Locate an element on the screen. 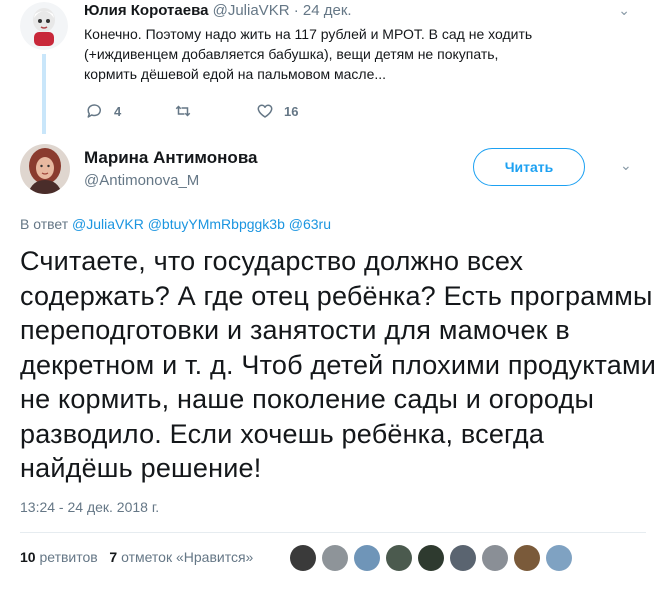  parent-actions: 4 16 is located at coordinates (192, 111).